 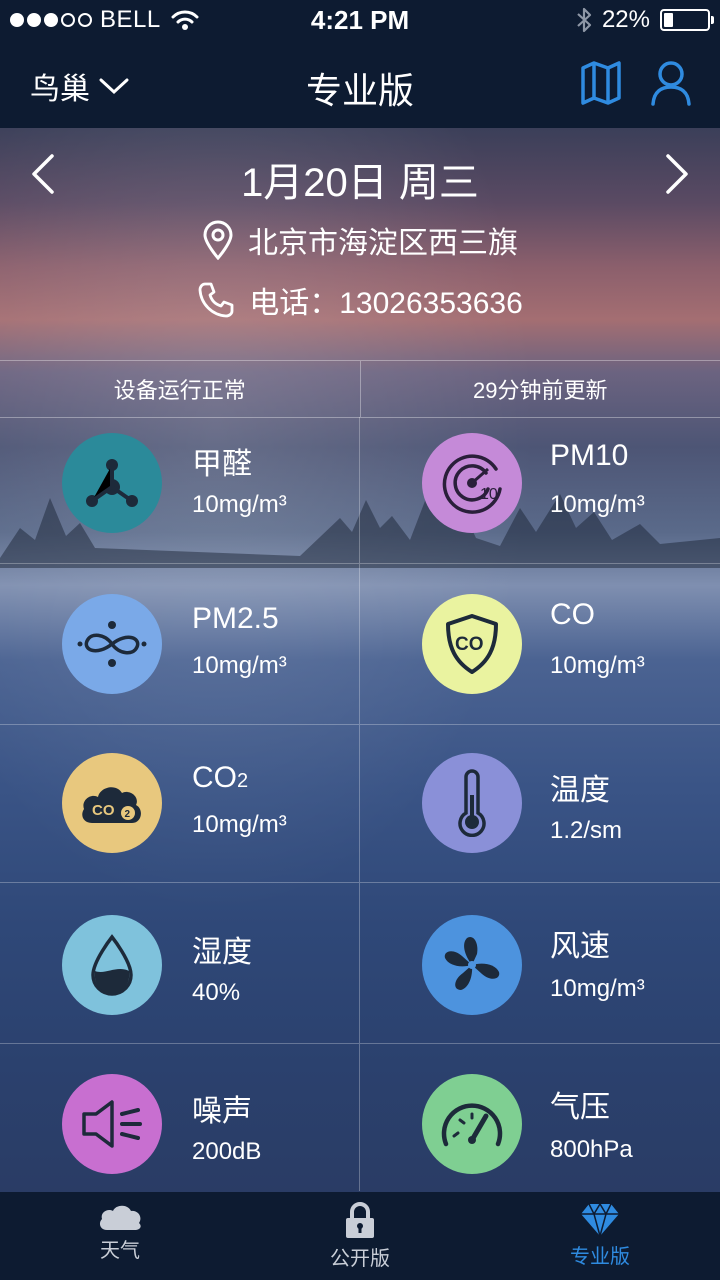 What do you see at coordinates (539, 1117) in the screenshot?
I see `metric-pressure: 气压 800hPa` at bounding box center [539, 1117].